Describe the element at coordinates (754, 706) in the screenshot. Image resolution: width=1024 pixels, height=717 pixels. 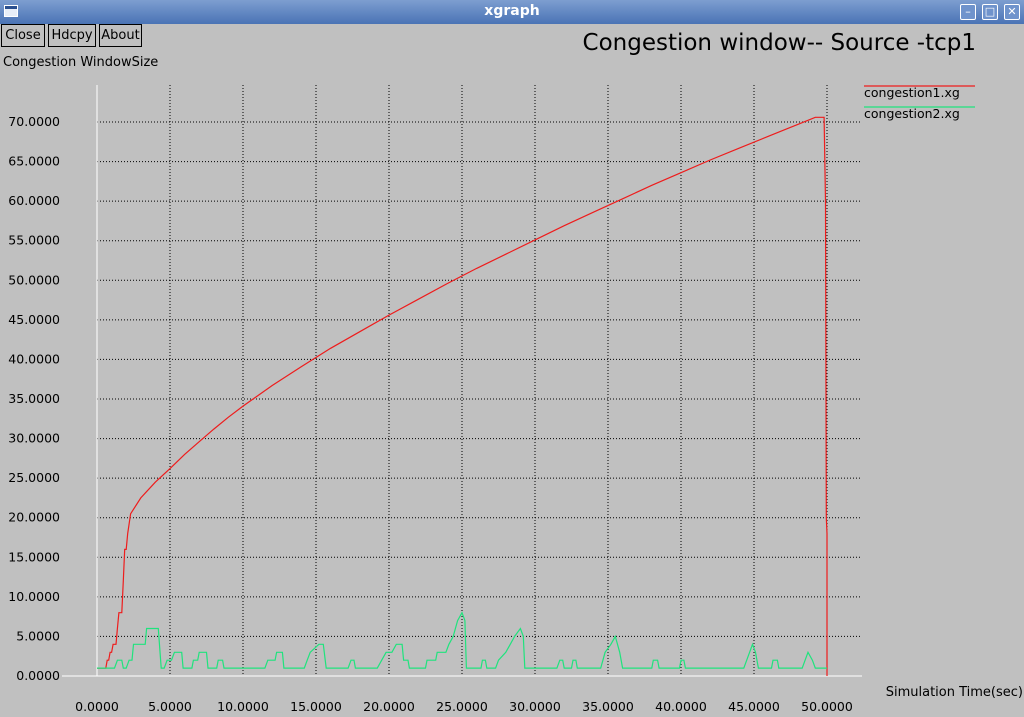
I see `x-tick-label: 45.0000` at that location.